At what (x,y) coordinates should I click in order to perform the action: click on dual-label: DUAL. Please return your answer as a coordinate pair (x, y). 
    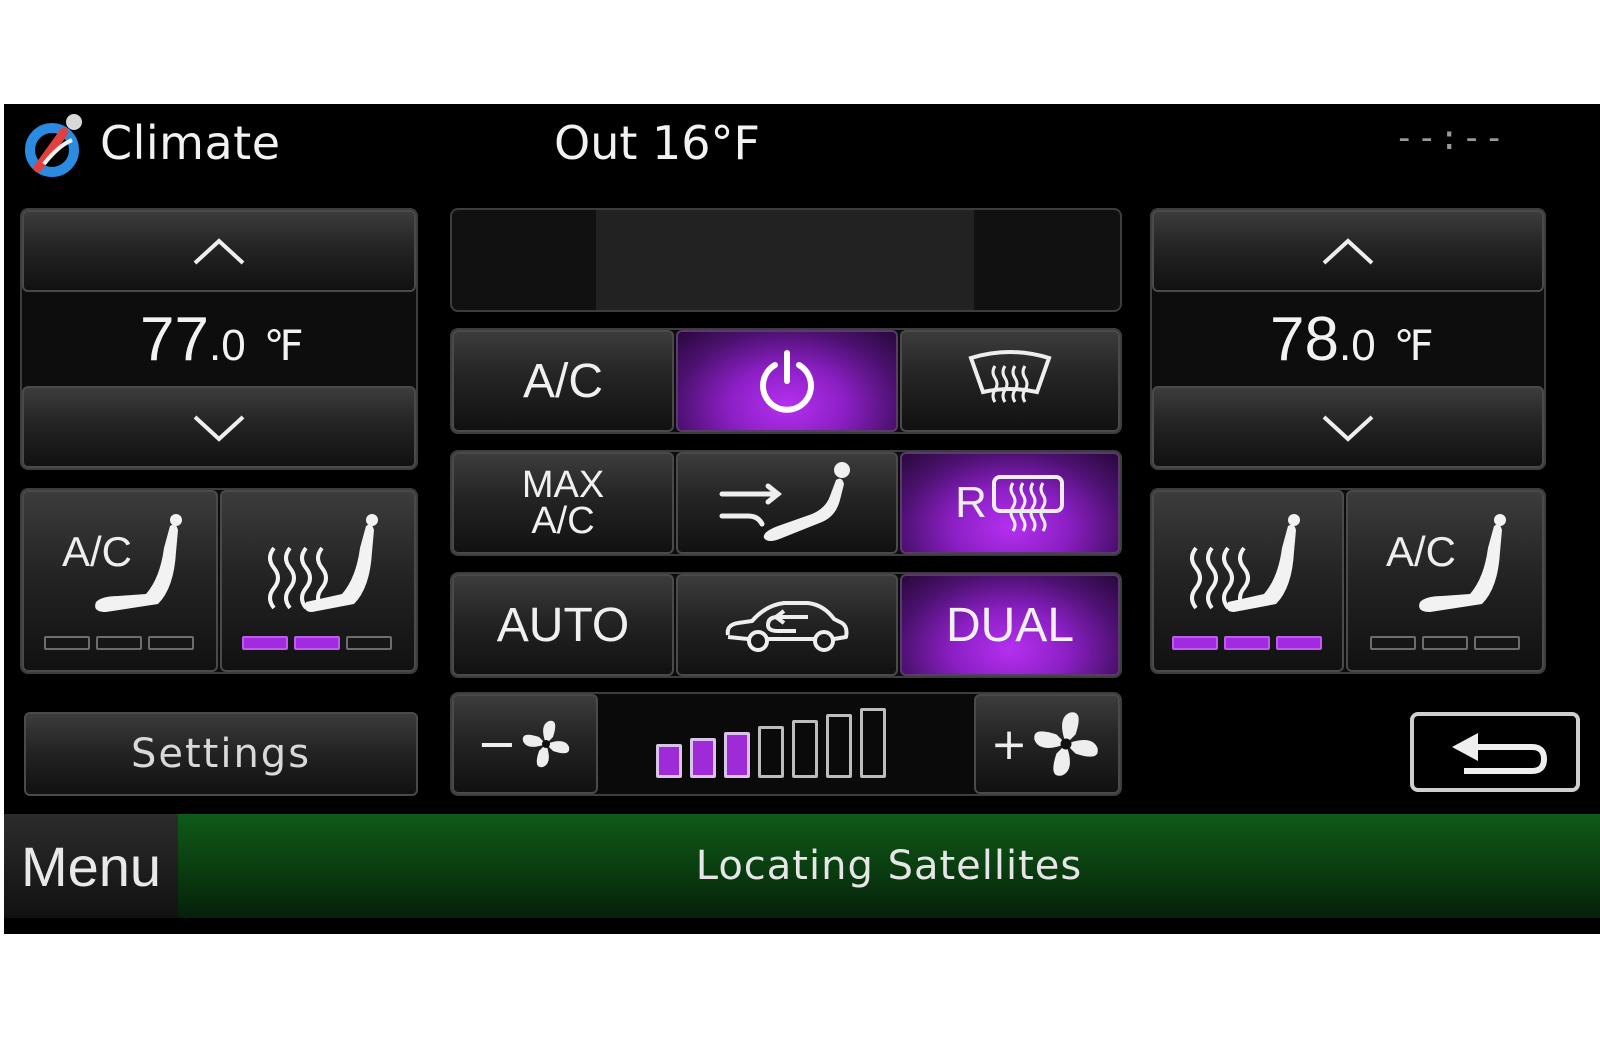
    Looking at the image, I should click on (1010, 625).